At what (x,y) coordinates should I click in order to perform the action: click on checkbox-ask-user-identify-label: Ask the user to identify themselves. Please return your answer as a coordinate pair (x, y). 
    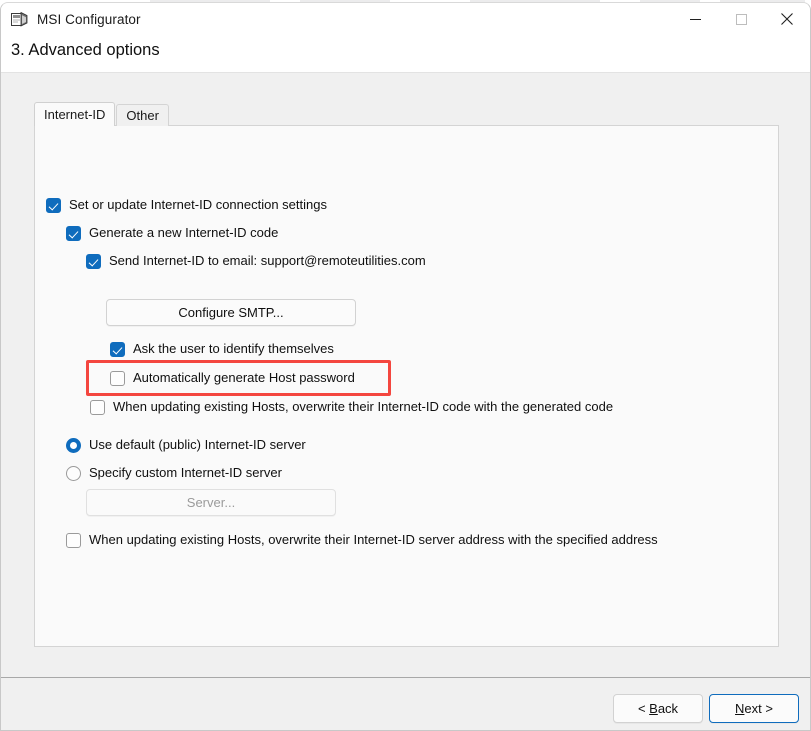
    Looking at the image, I should click on (233, 348).